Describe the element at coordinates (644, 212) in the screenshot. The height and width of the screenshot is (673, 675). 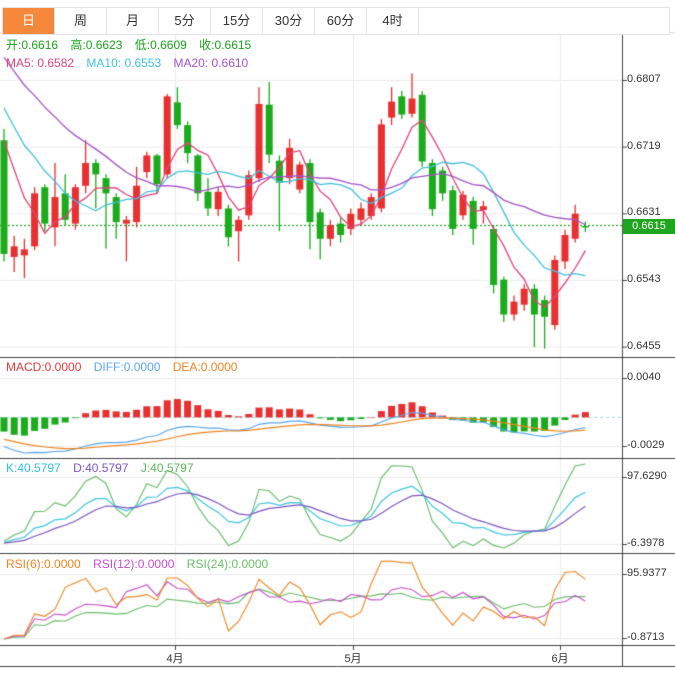
I see `price-axis-tick-3: 0.6631` at that location.